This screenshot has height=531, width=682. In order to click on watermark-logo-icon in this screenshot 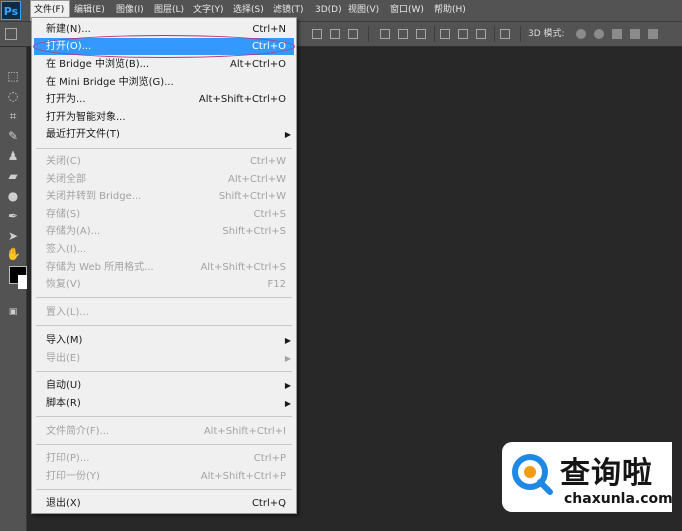, I will do `click(532, 474)`.